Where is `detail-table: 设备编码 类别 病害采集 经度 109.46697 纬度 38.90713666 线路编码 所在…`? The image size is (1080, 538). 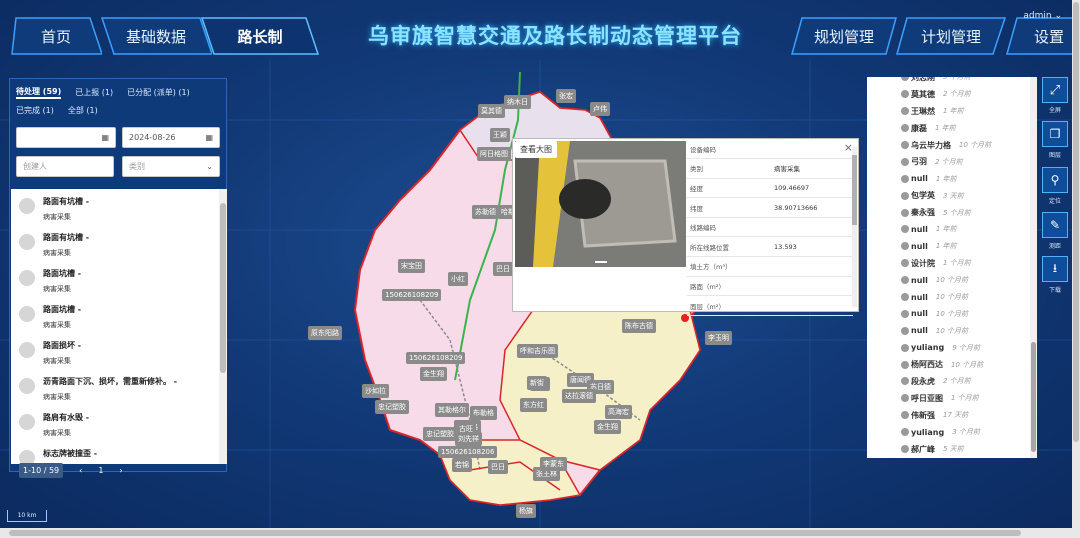
detail-table: 设备编码 类别 病害采集 经度 109.46697 纬度 38.90713666 线路编码 所在… is located at coordinates (770, 227).